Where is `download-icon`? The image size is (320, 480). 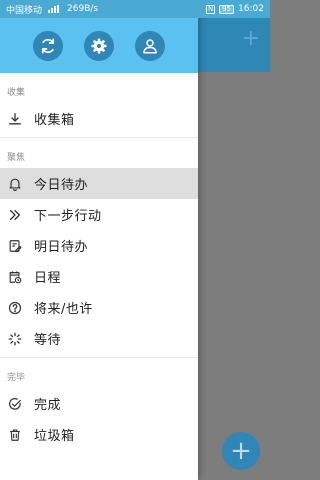
download-icon is located at coordinates (15, 118).